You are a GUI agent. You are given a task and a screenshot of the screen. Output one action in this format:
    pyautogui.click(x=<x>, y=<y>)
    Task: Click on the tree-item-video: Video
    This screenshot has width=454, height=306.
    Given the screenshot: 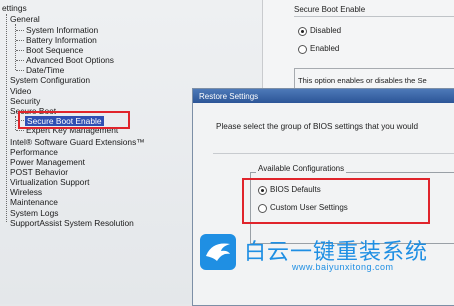 What is the action you would take?
    pyautogui.click(x=20, y=91)
    